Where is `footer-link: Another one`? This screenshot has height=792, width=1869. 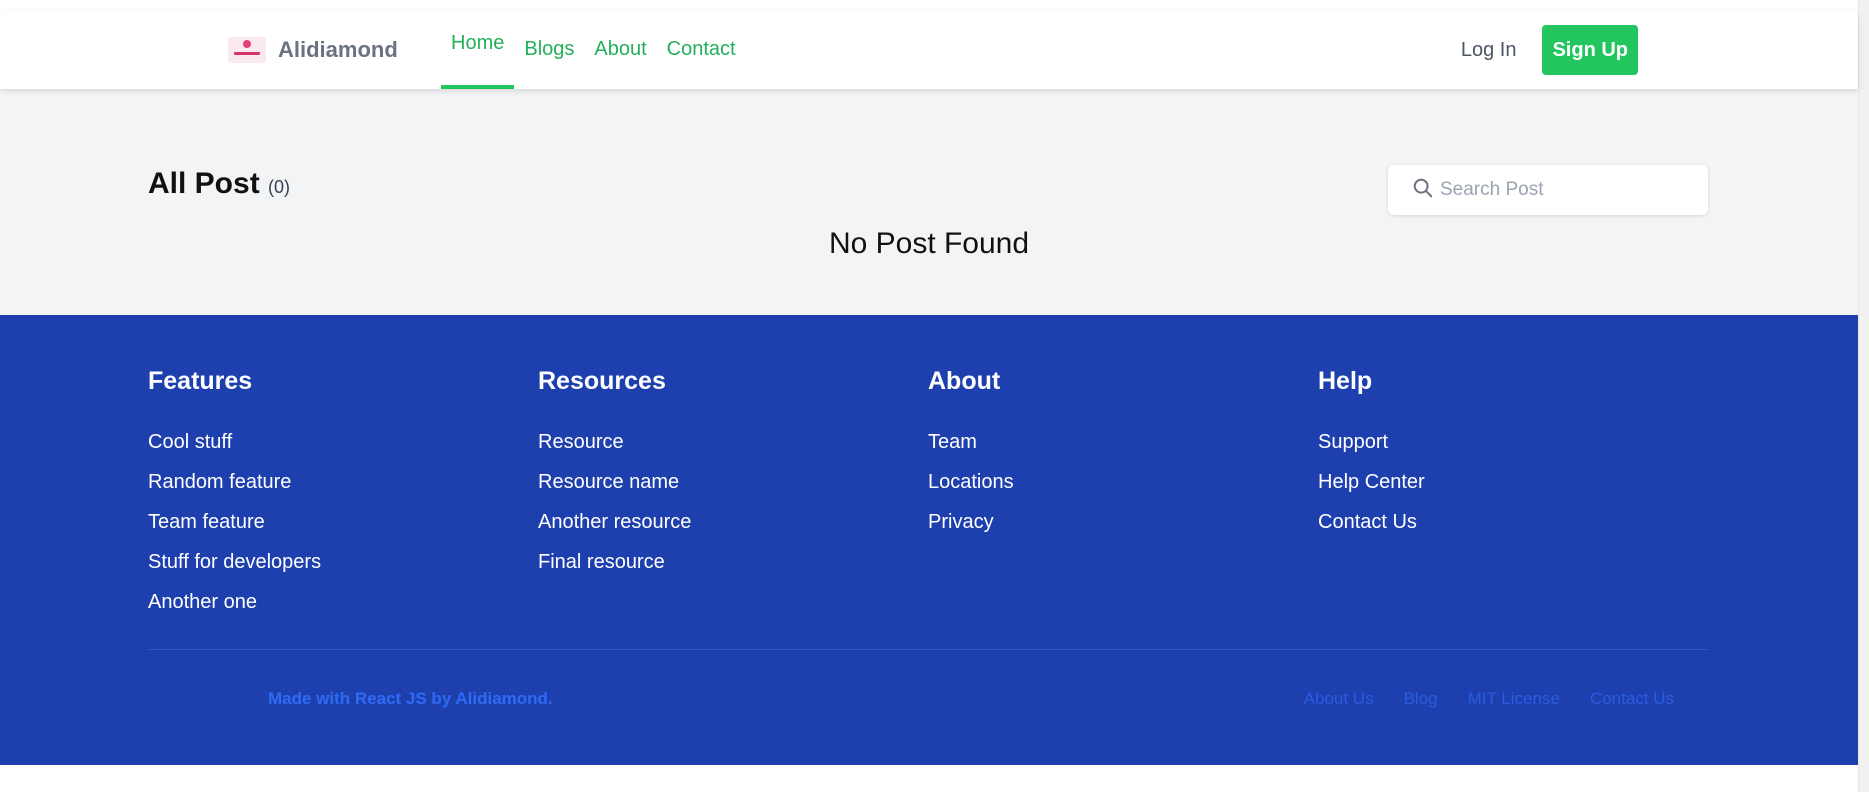
footer-link: Another one is located at coordinates (202, 602).